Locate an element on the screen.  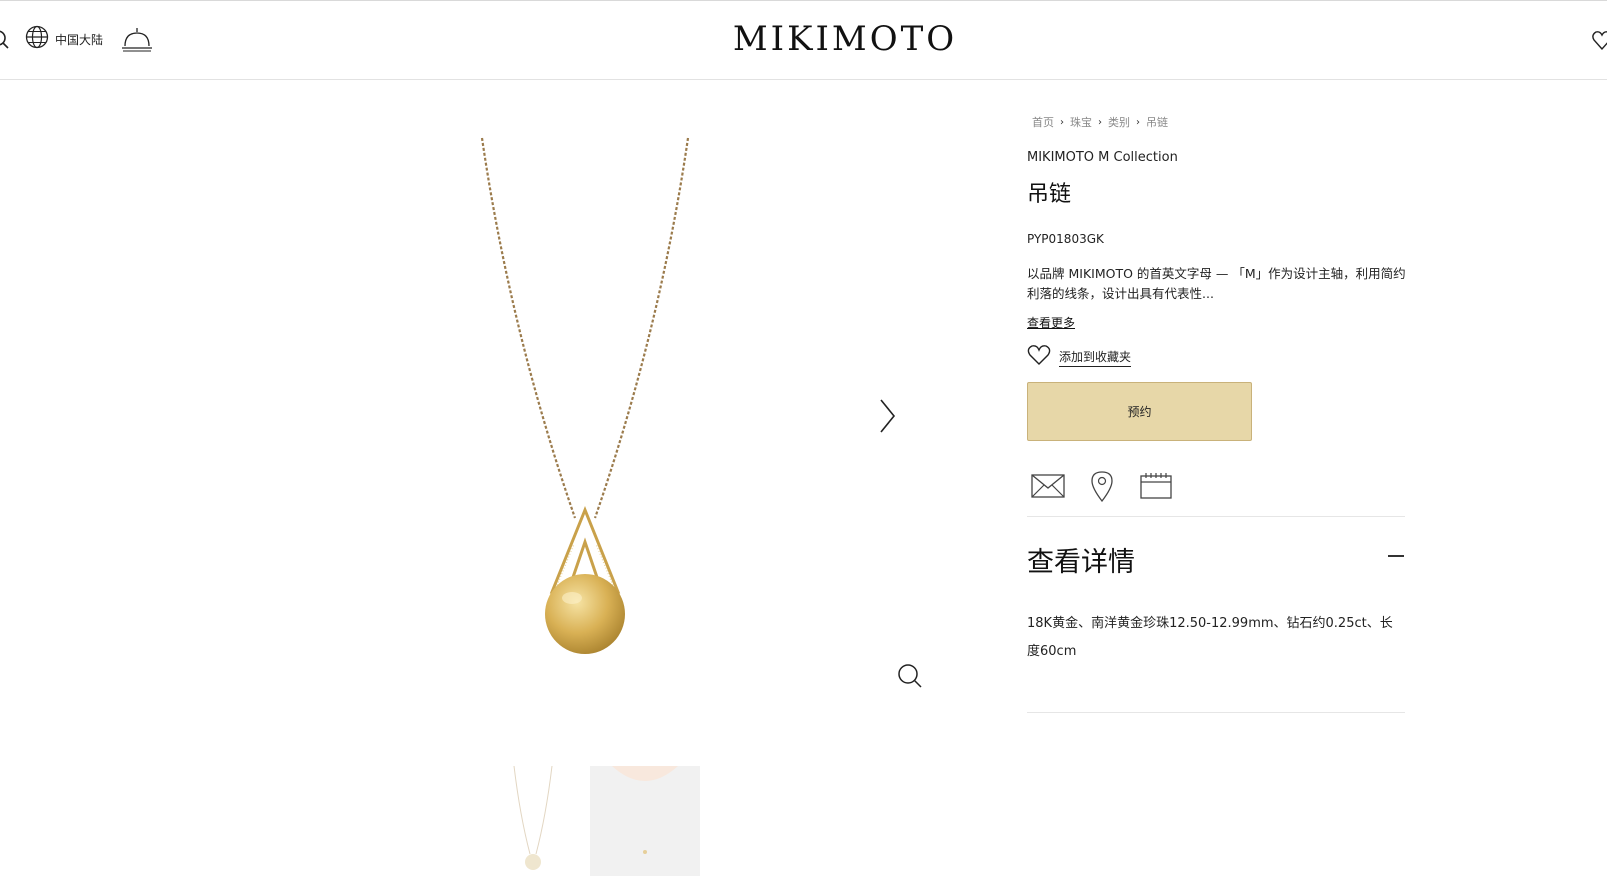
zoom-icon is located at coordinates (910, 676).